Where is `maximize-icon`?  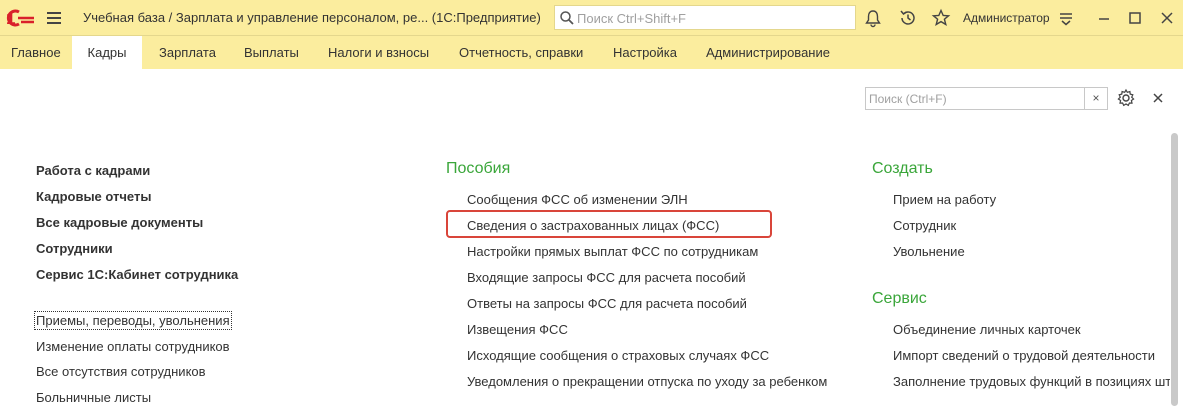 maximize-icon is located at coordinates (1135, 18).